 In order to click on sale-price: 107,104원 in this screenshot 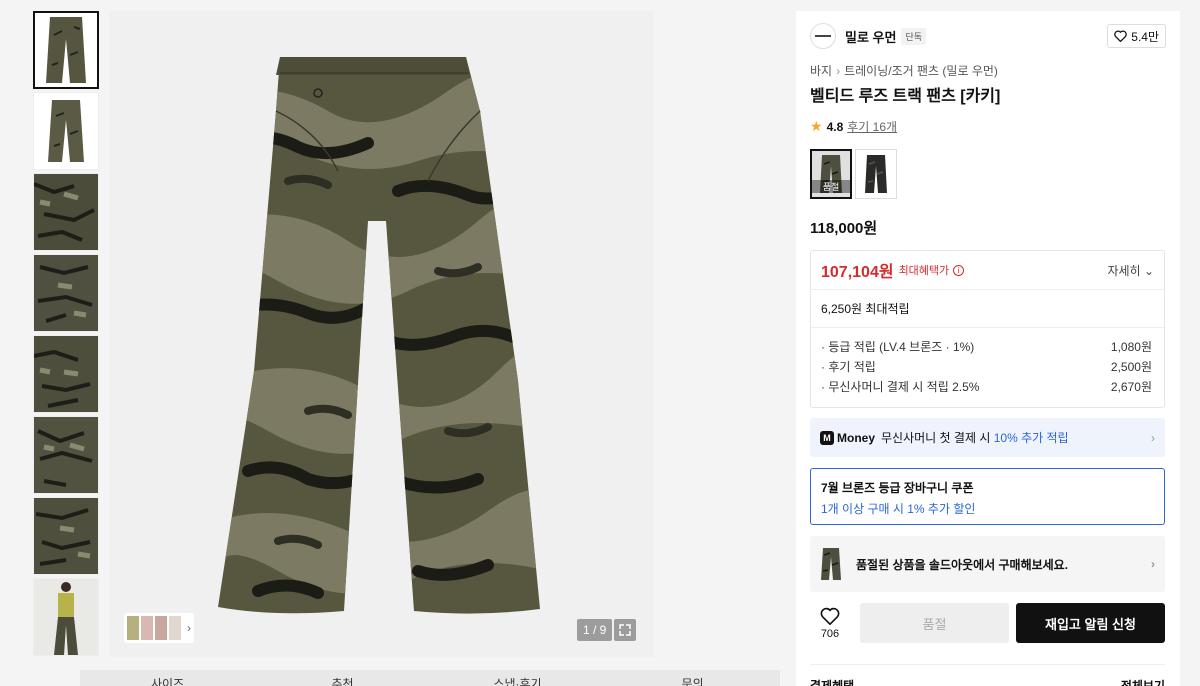, I will do `click(857, 272)`.